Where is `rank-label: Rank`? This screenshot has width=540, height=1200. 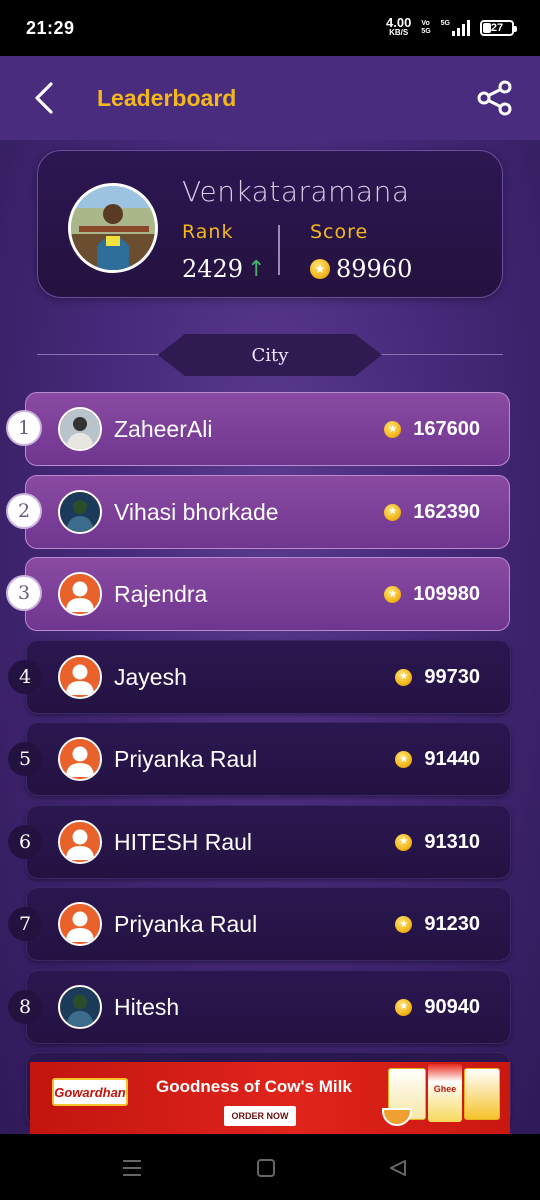
rank-label: Rank is located at coordinates (208, 232).